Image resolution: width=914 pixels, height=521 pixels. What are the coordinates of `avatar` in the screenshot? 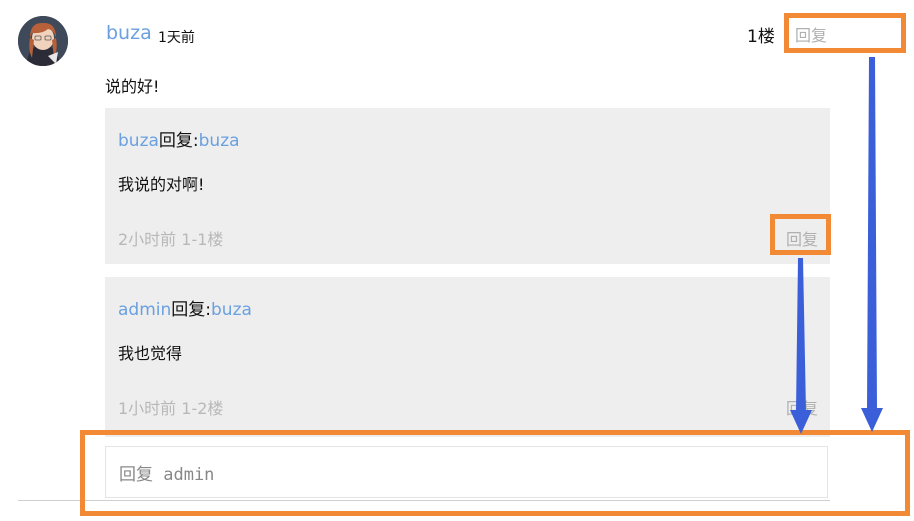 It's located at (43, 41).